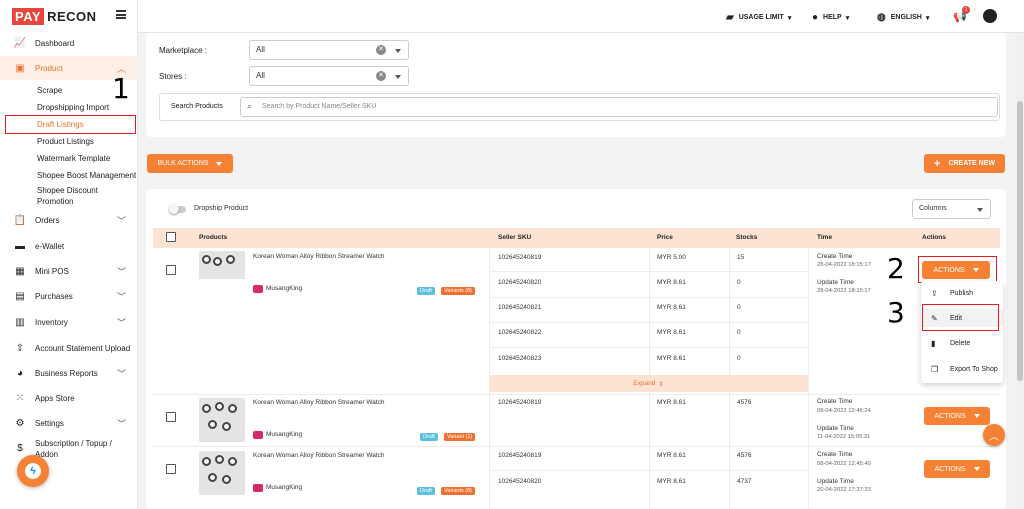 This screenshot has height=509, width=1024. I want to click on search-input: ⌕ Search by Product Name/Seller SKU, so click(619, 107).